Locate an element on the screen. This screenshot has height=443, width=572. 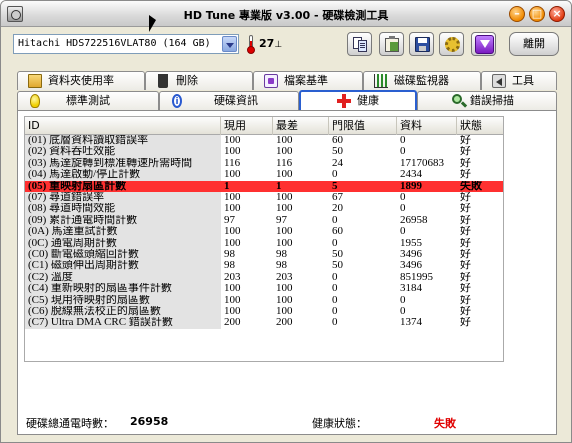
table-row: (C5) 現用待映射的扇區數 100 100 0 0 好 is located at coordinates (264, 300).